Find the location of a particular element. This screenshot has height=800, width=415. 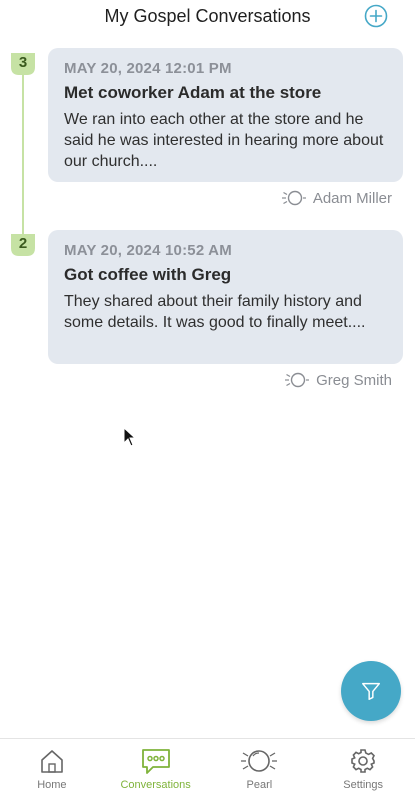

badge-number: 2 is located at coordinates (23, 243).